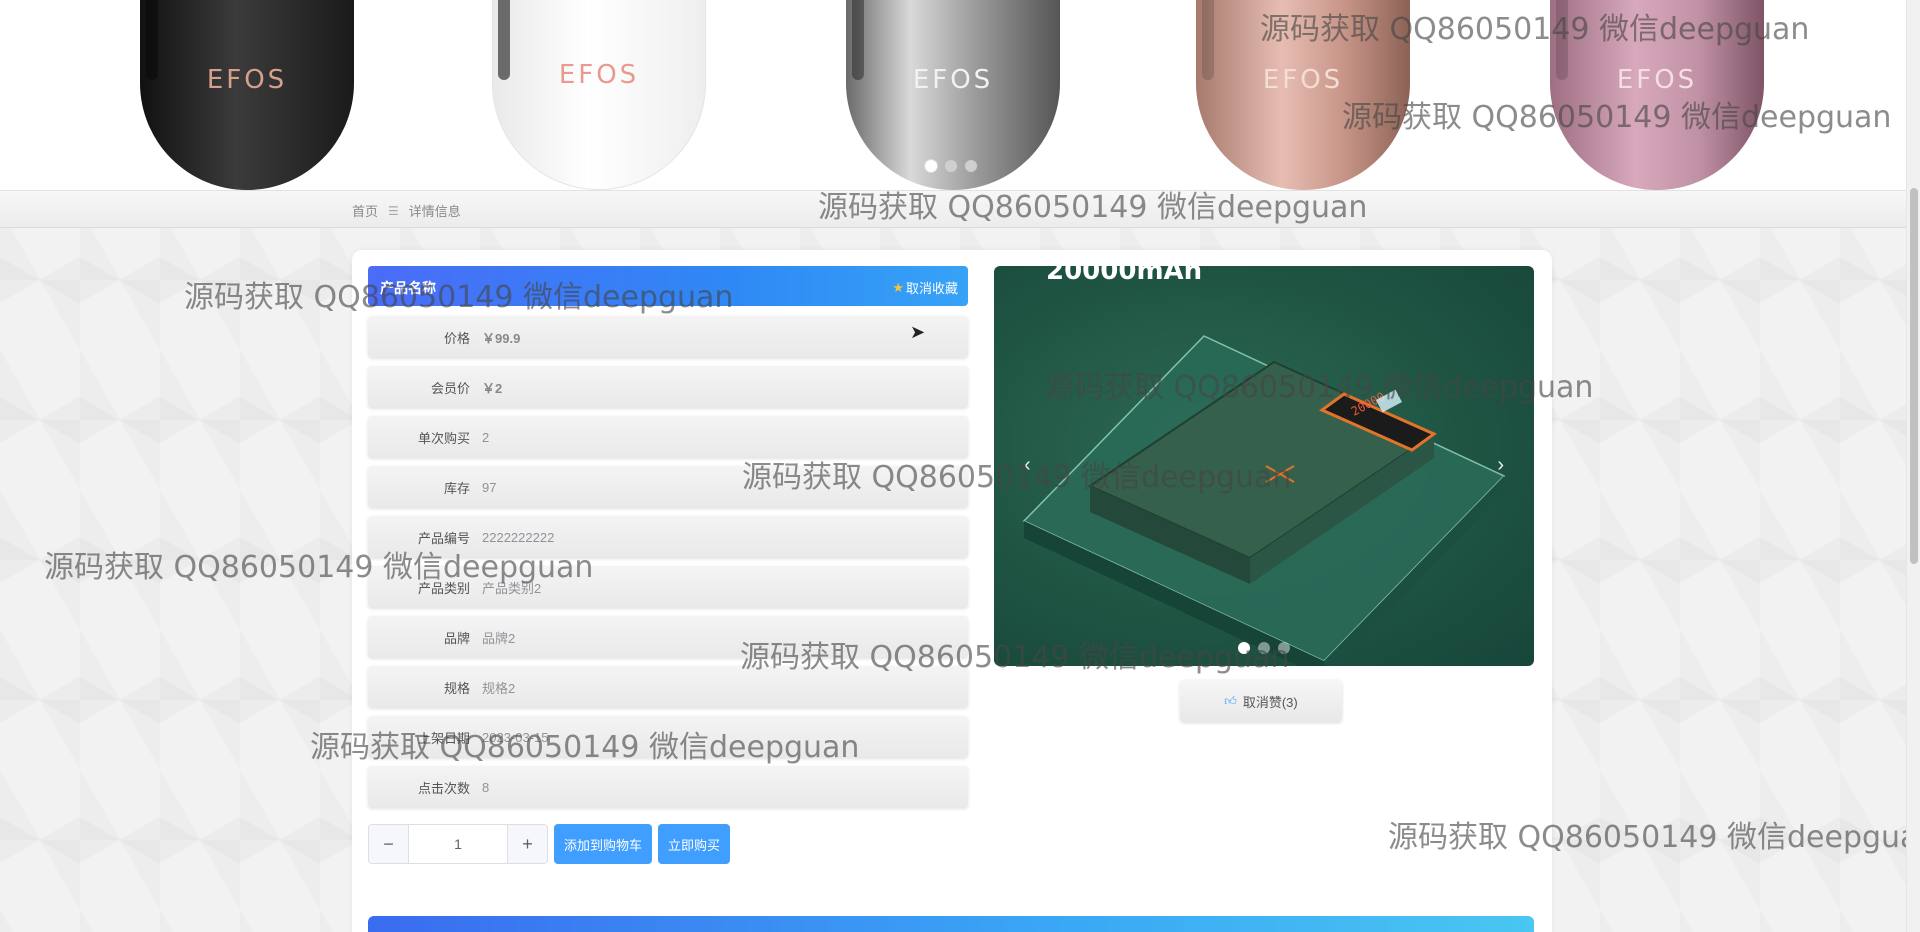 The height and width of the screenshot is (932, 1920). I want to click on field-value: 产品类别2, so click(512, 588).